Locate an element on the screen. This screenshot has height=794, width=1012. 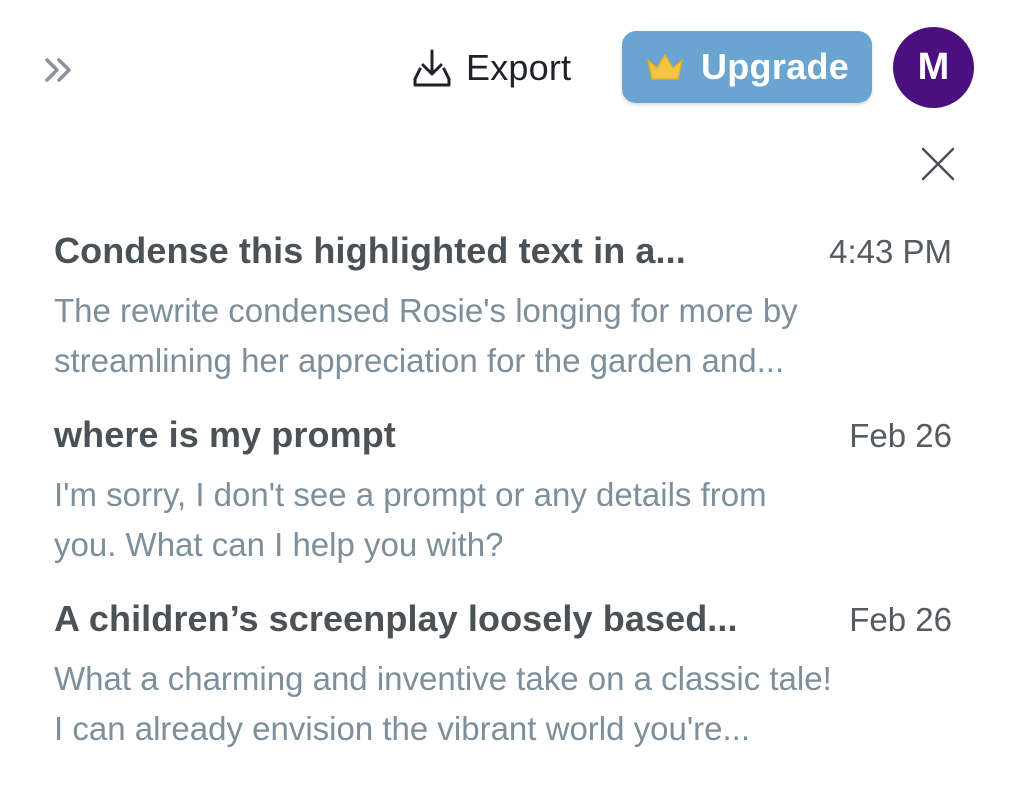
avatar-initial: M is located at coordinates (933, 67).